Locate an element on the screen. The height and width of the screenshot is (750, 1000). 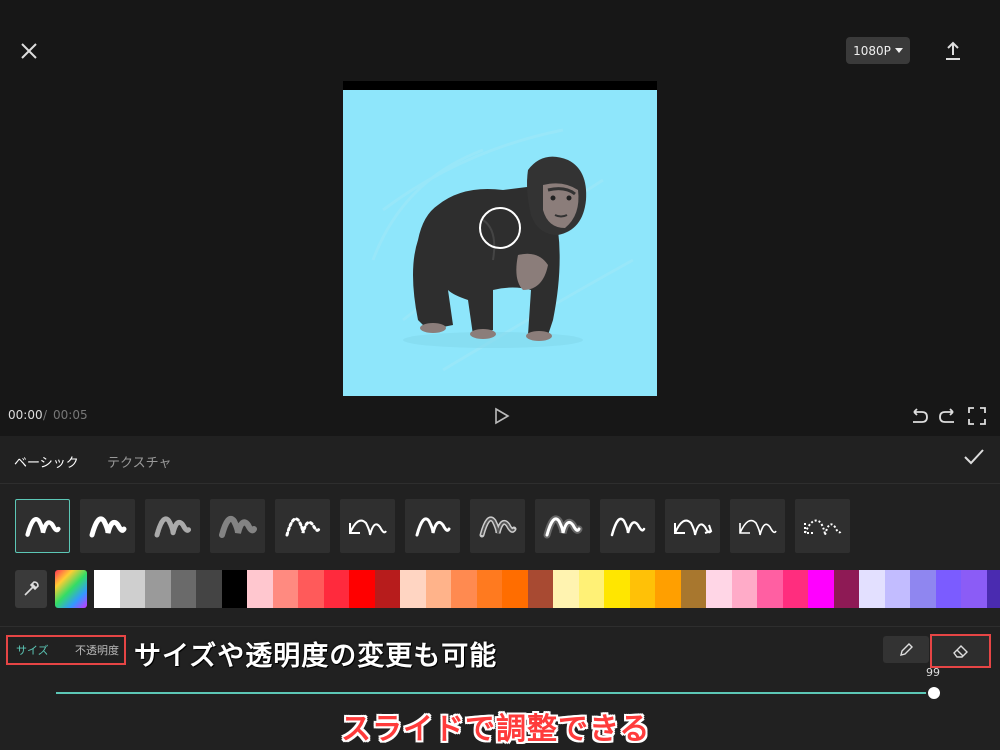
redo-button is located at coordinates (948, 416).